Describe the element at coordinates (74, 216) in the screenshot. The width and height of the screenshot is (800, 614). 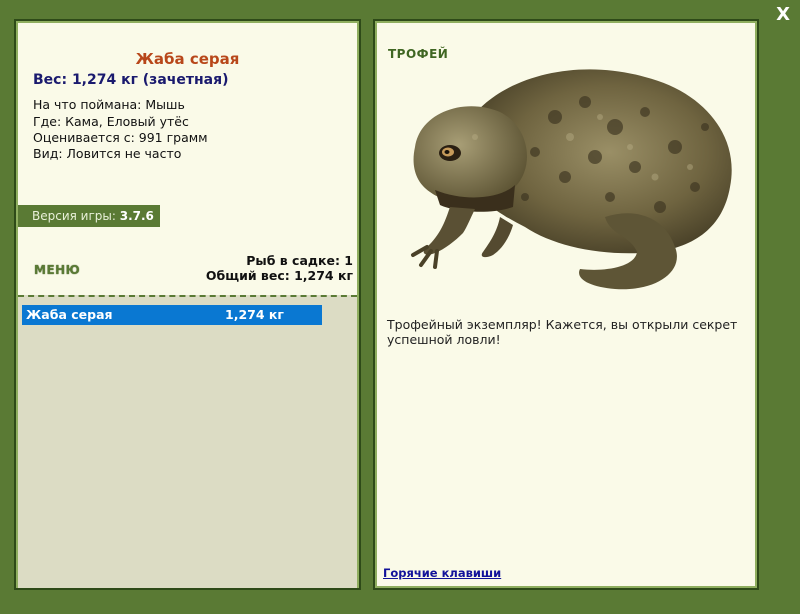
I see `version-label: Версия игры:` at that location.